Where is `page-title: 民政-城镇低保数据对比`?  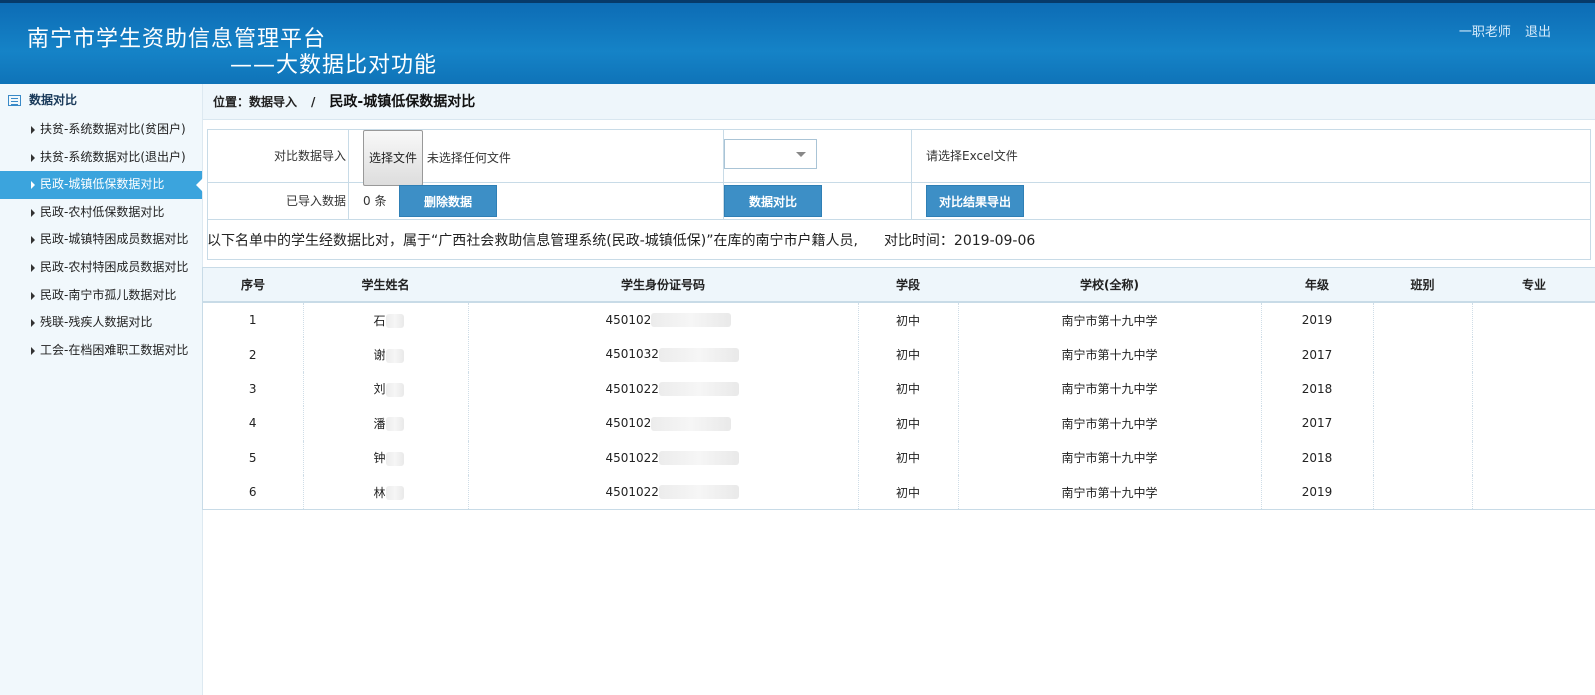
page-title: 民政-城镇低保数据对比 is located at coordinates (402, 102).